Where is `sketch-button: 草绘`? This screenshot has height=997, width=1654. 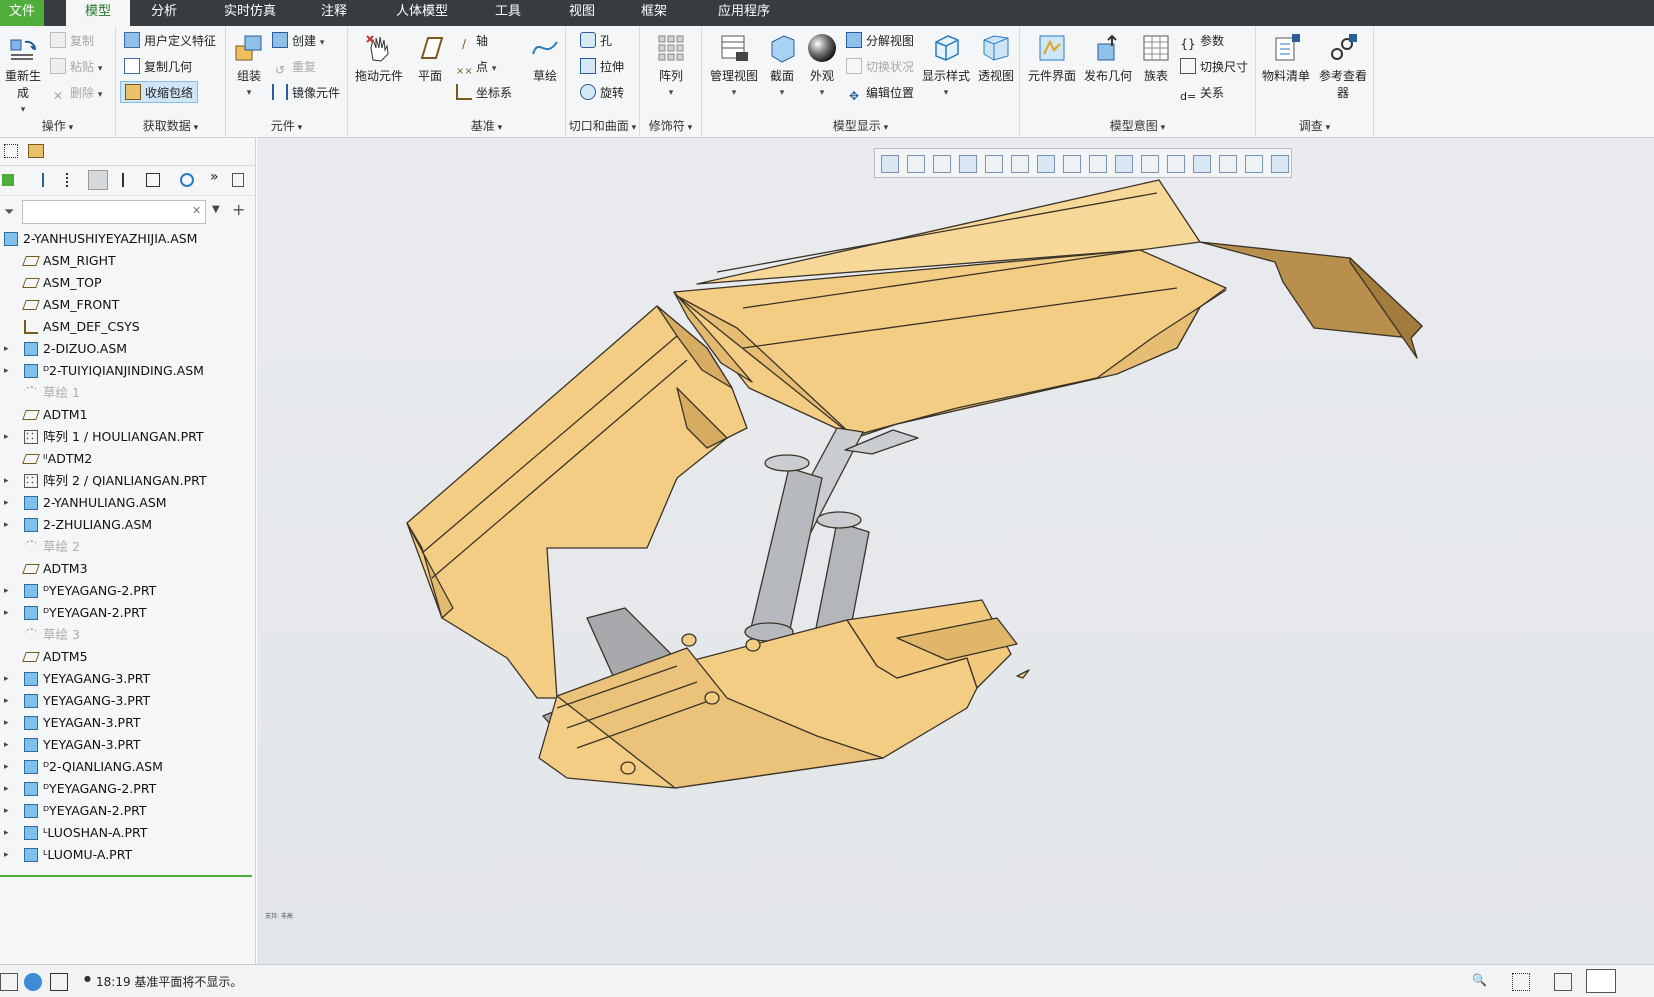 sketch-button: 草绘 is located at coordinates (545, 58).